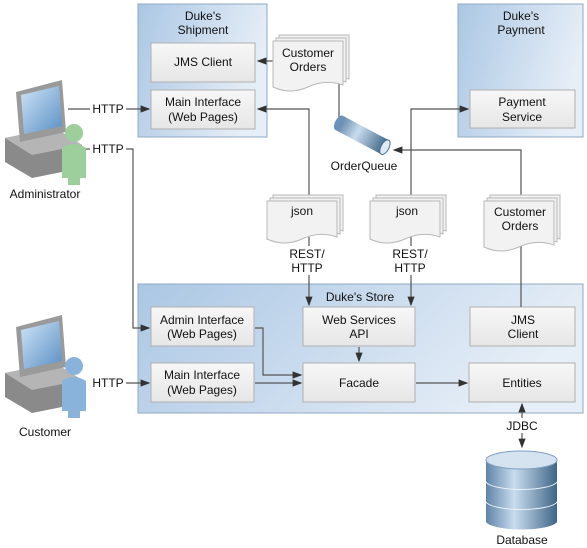 The height and width of the screenshot is (548, 587). I want to click on order-queue-label: OrderQueue, so click(364, 166).